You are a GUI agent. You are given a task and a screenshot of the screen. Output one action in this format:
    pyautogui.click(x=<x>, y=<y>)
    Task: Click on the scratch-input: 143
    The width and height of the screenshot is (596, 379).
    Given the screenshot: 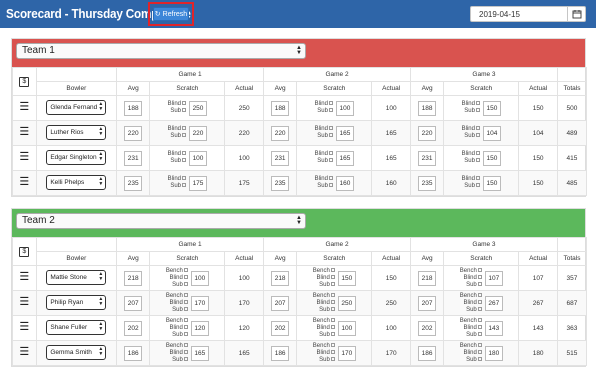 What is the action you would take?
    pyautogui.click(x=493, y=328)
    